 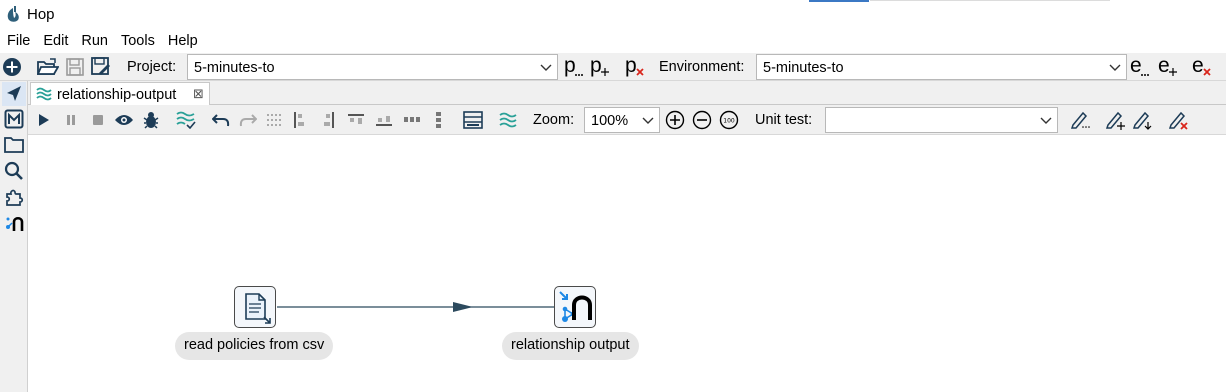 What do you see at coordinates (702, 67) in the screenshot?
I see `environment-label: Environment:` at bounding box center [702, 67].